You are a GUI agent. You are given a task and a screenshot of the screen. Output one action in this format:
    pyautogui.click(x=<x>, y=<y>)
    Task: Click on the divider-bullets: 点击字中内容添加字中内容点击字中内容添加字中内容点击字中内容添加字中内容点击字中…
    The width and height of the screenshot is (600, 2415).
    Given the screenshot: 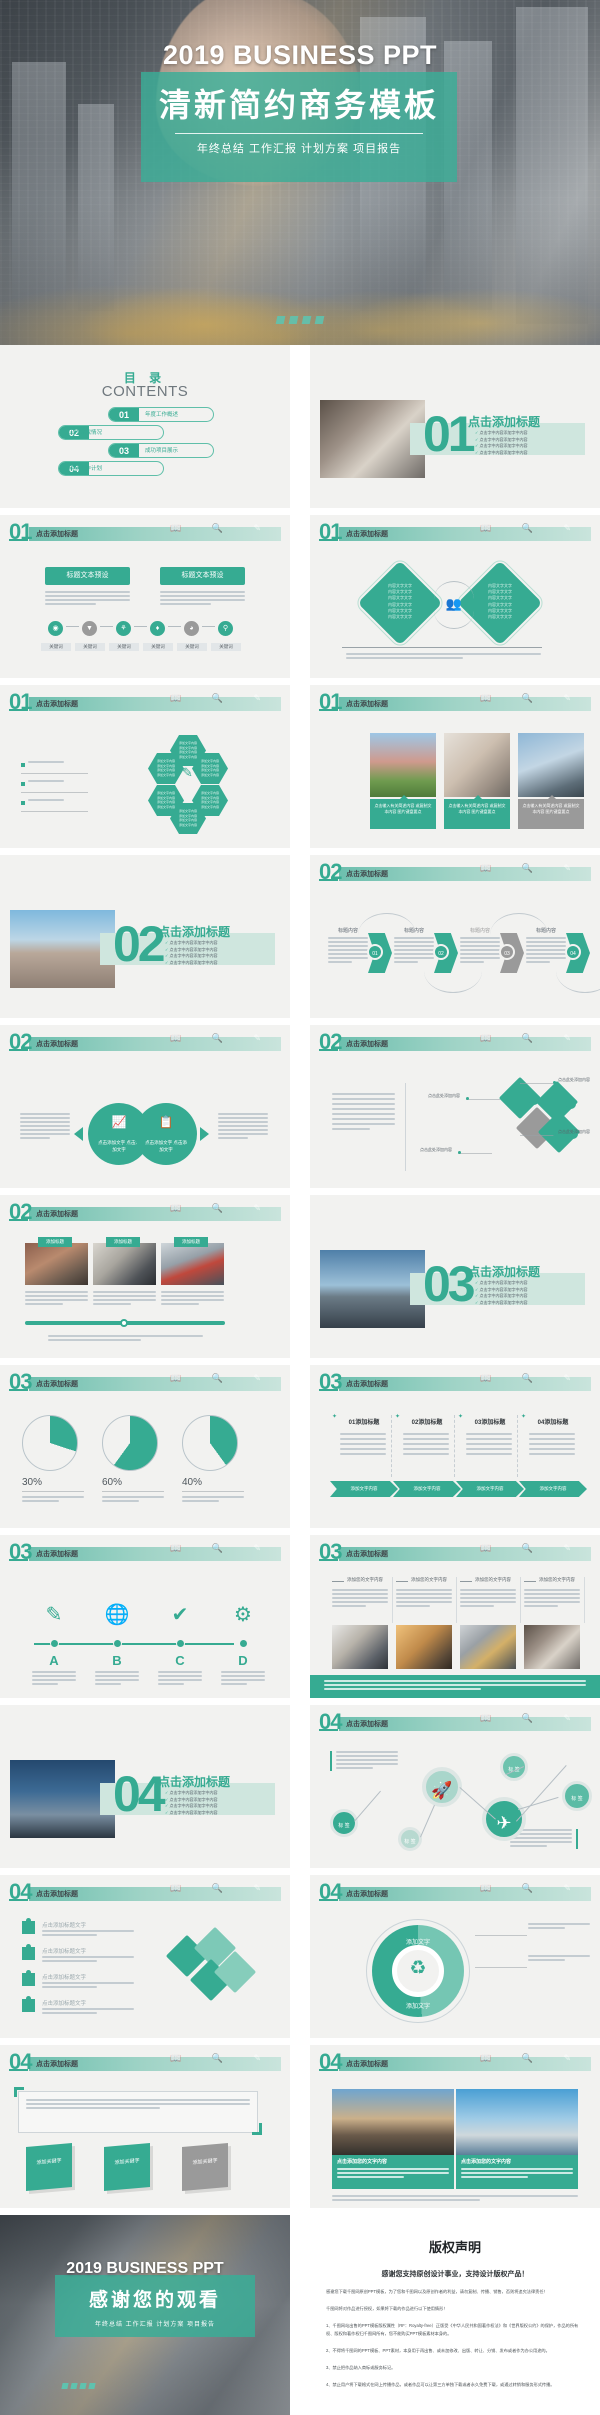 What is the action you would take?
    pyautogui.click(x=525, y=443)
    